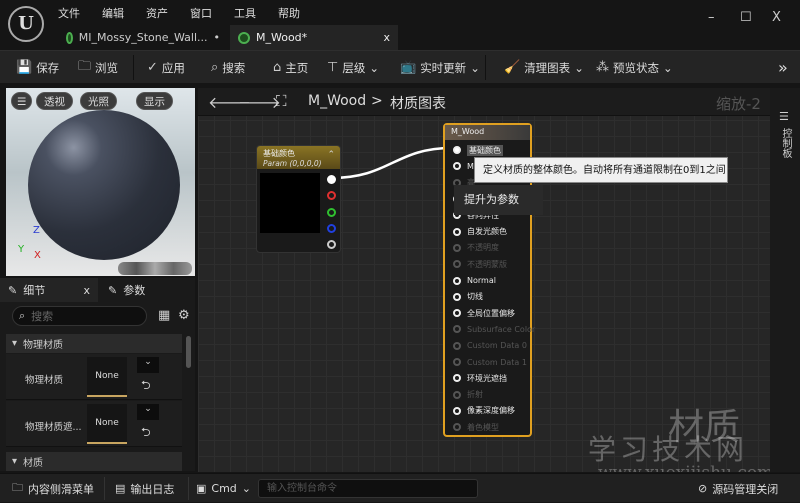 This screenshot has height=503, width=800. I want to click on pin-label: 着色模型, so click(483, 427).